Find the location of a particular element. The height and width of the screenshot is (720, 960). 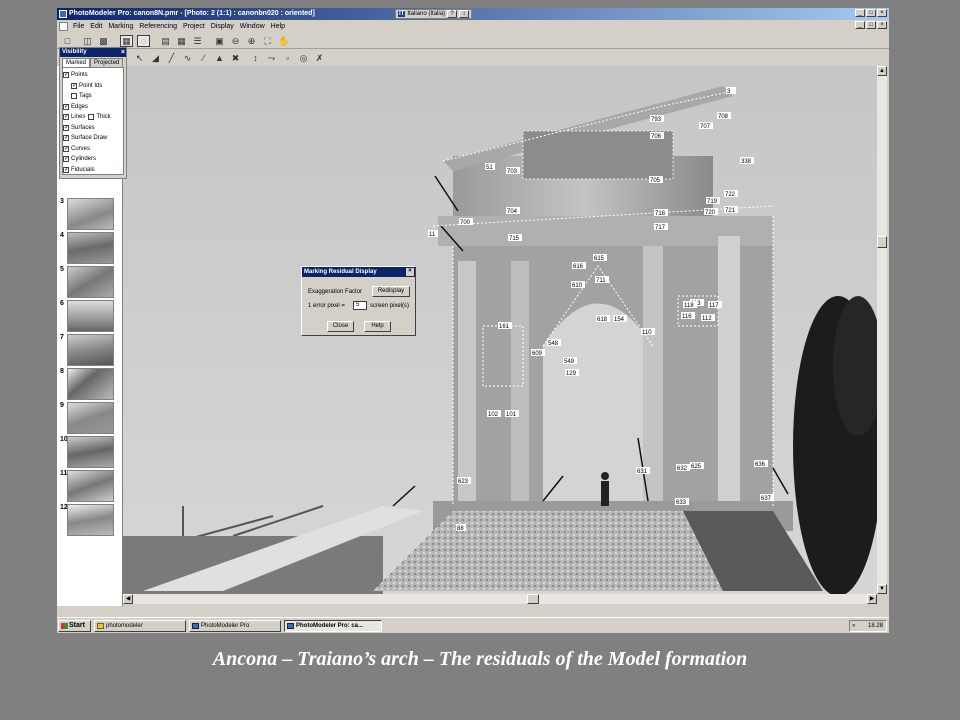

marking-mode-icon: ◌ is located at coordinates (143, 41).